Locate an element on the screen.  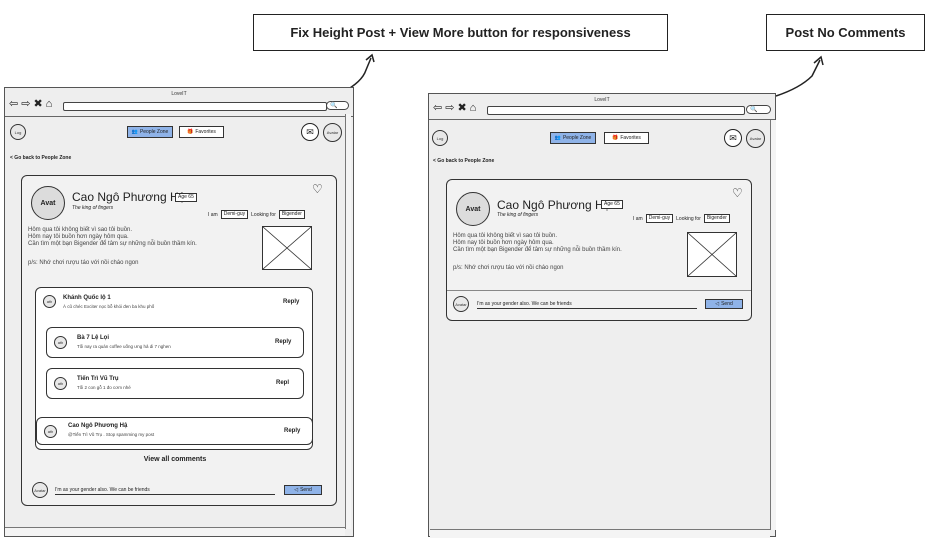
comment-author: Bà 7 Lệ Lọi is located at coordinates (93, 338).